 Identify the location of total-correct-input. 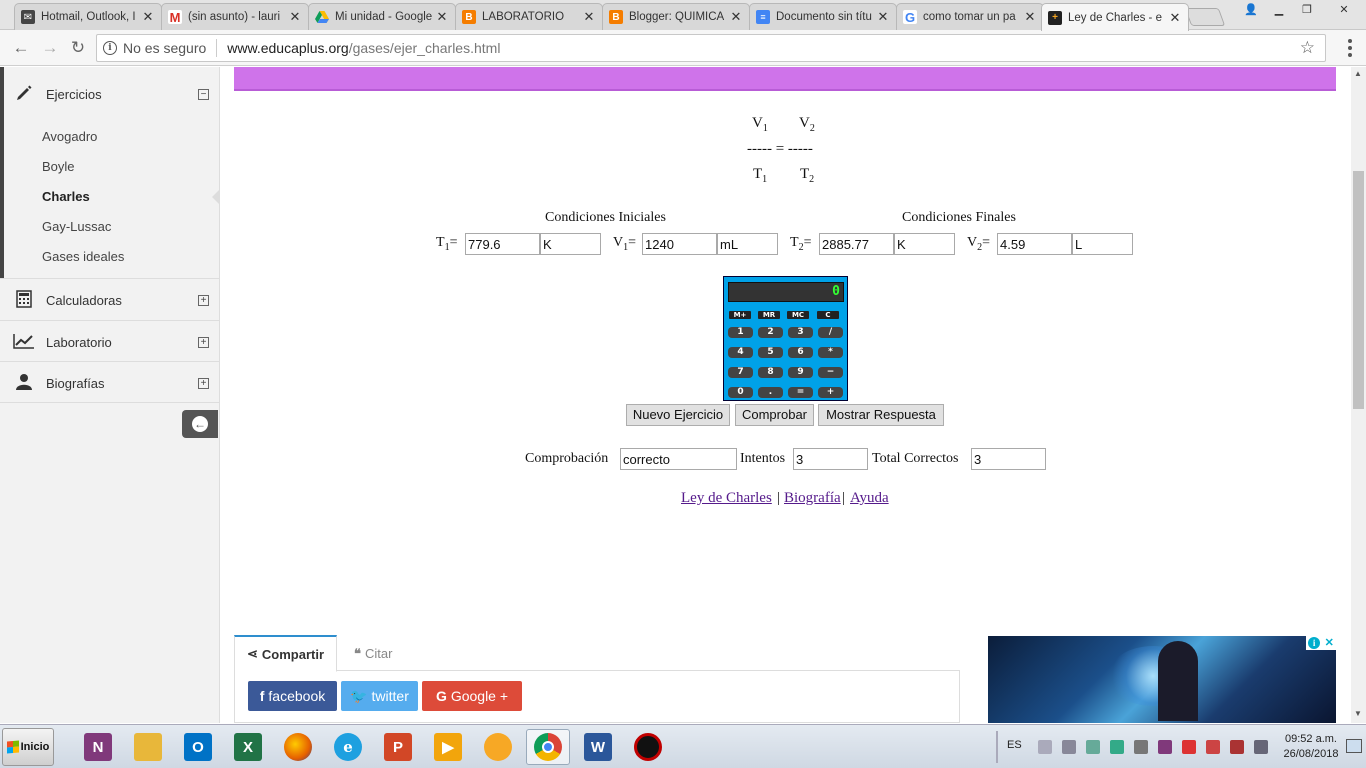
(1008, 459).